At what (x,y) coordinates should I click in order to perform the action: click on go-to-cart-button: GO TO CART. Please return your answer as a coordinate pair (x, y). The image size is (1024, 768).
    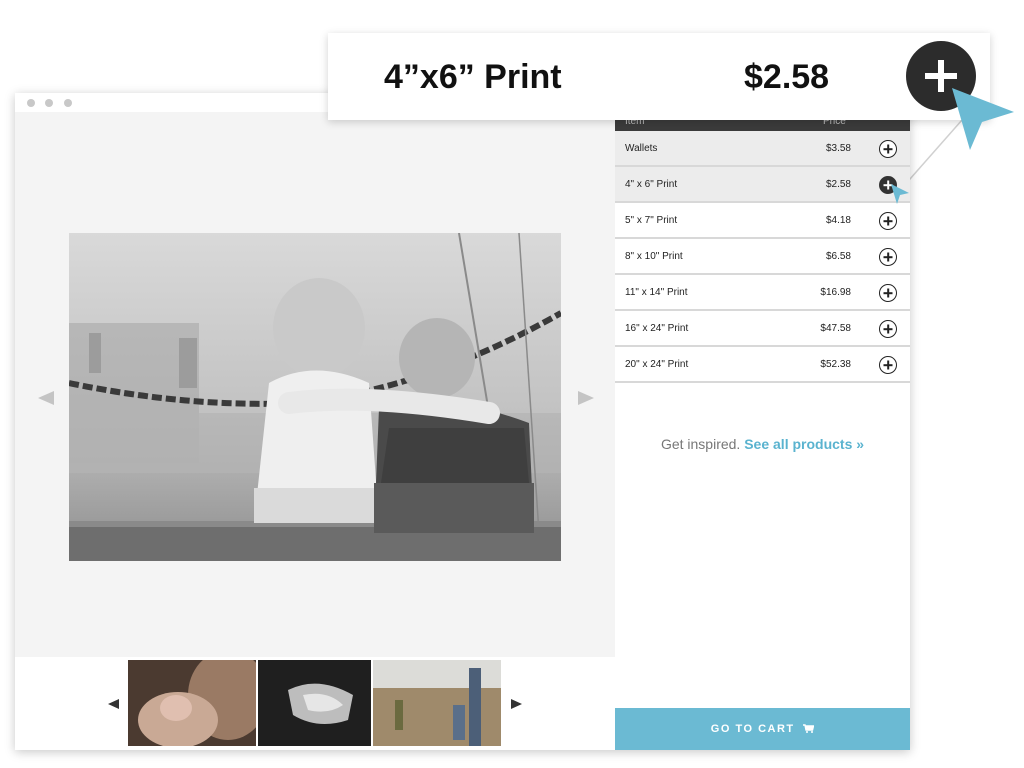
    Looking at the image, I should click on (762, 729).